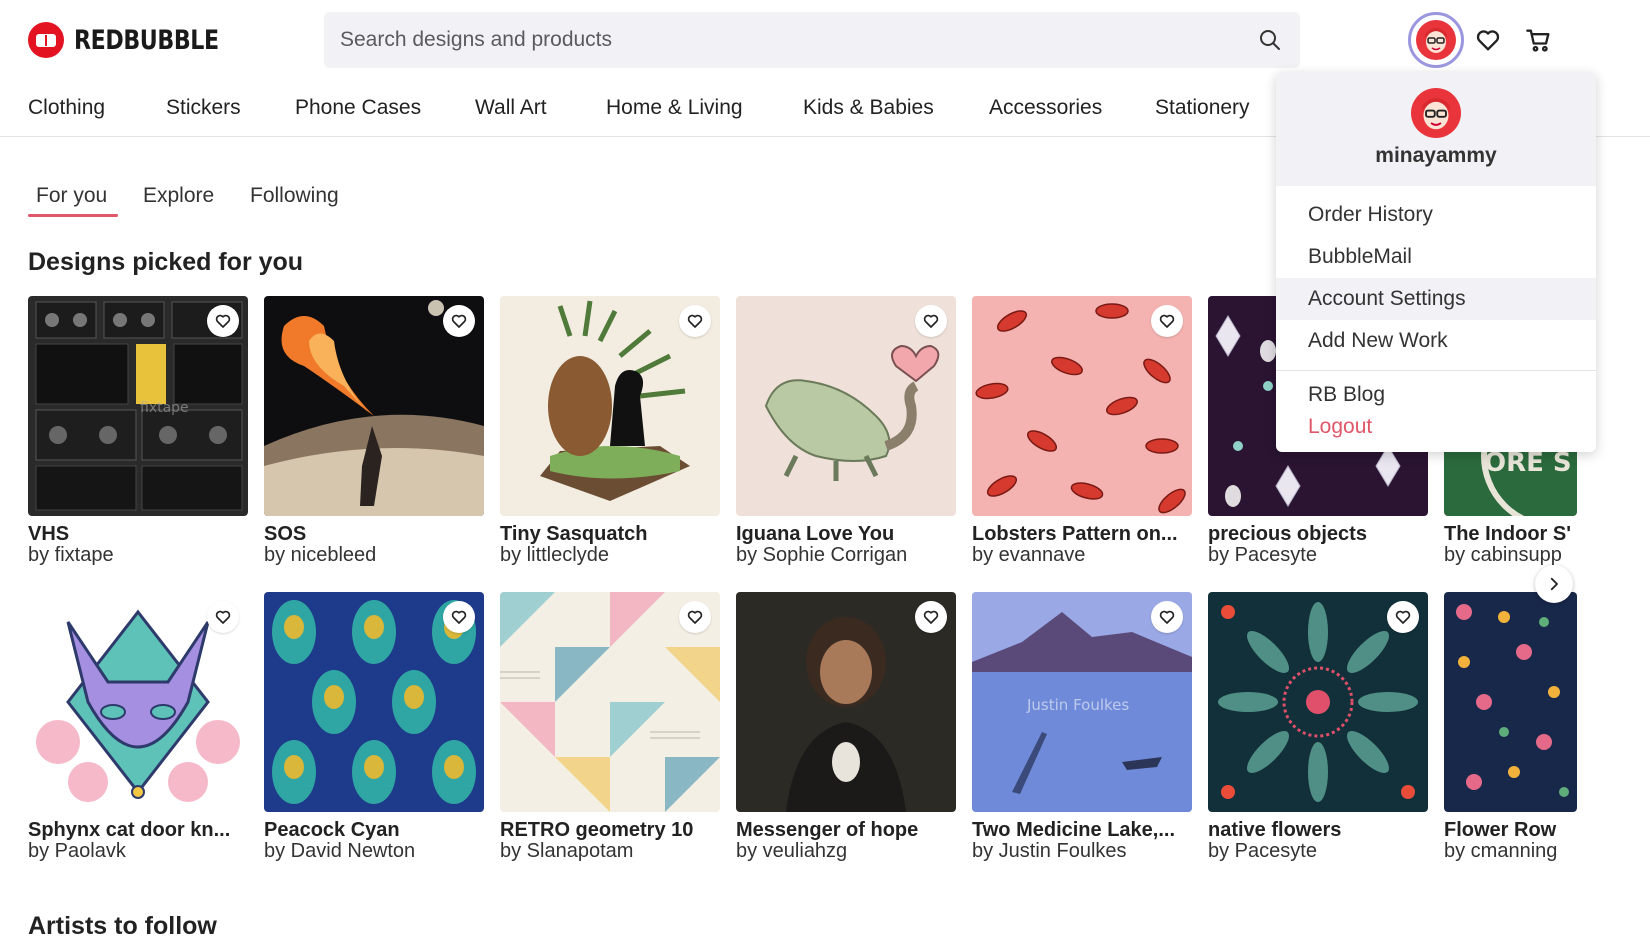 The image size is (1650, 942). I want to click on active-tab-indicator, so click(73, 215).